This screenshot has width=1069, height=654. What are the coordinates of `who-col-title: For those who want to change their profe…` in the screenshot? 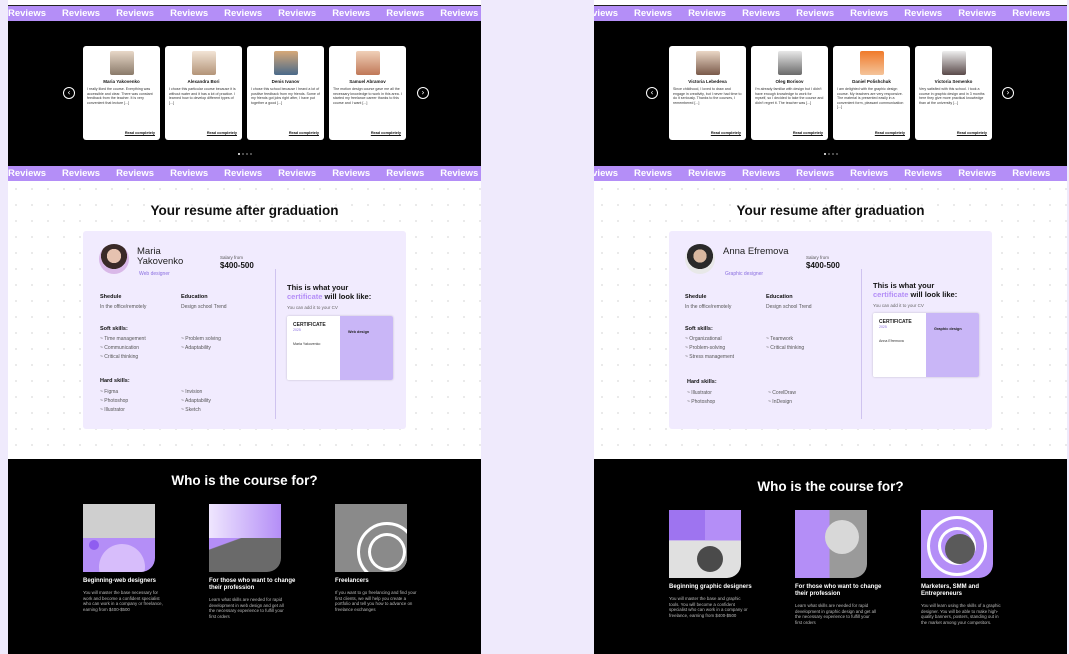 It's located at (838, 590).